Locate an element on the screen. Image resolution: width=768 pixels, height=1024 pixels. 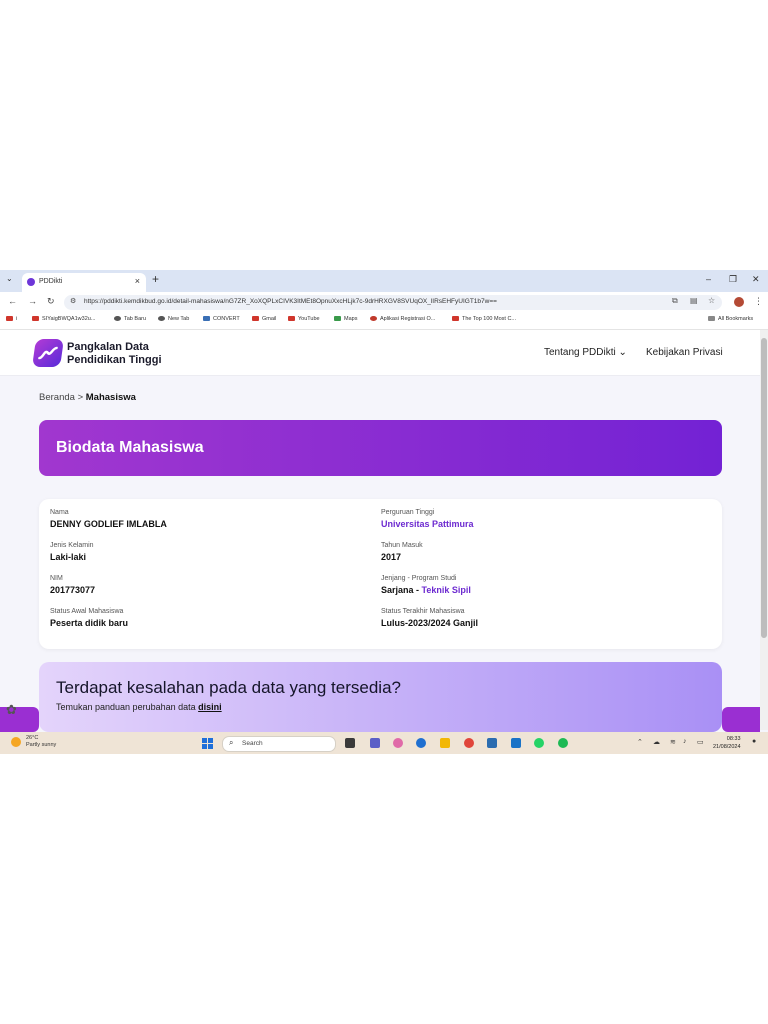
field-label: Jenjang - Program Studi is located at coordinates (419, 578).